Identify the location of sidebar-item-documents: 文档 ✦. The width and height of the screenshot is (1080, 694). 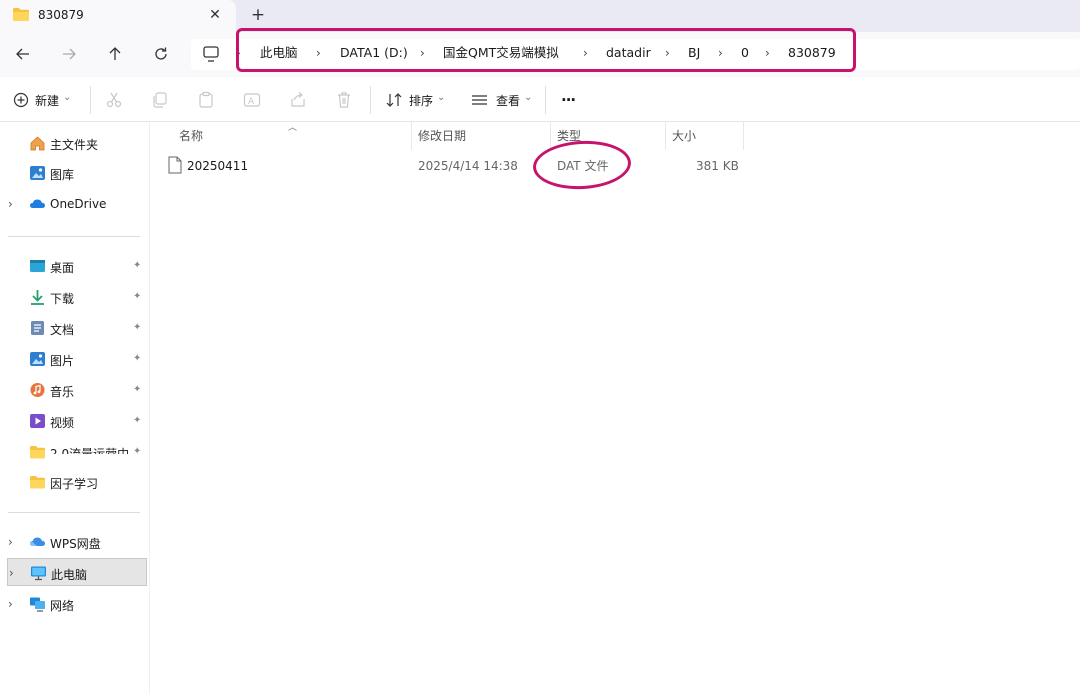
(74, 328).